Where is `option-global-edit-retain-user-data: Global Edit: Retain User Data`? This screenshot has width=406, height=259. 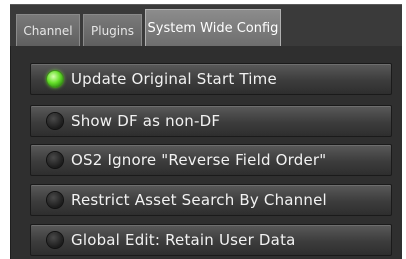
option-global-edit-retain-user-data: Global Edit: Retain User Data is located at coordinates (211, 240).